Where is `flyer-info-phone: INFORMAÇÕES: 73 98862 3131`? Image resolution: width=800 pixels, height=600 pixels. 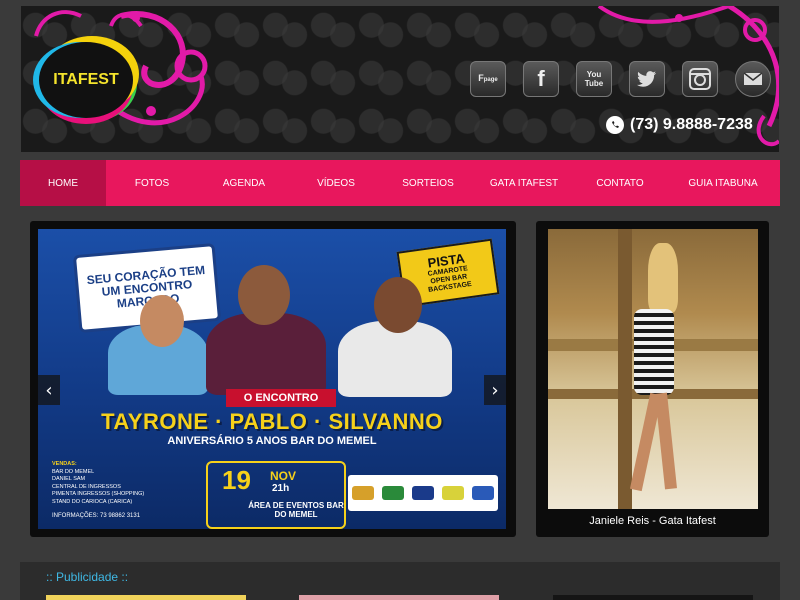 flyer-info-phone: INFORMAÇÕES: 73 98862 3131 is located at coordinates (96, 516).